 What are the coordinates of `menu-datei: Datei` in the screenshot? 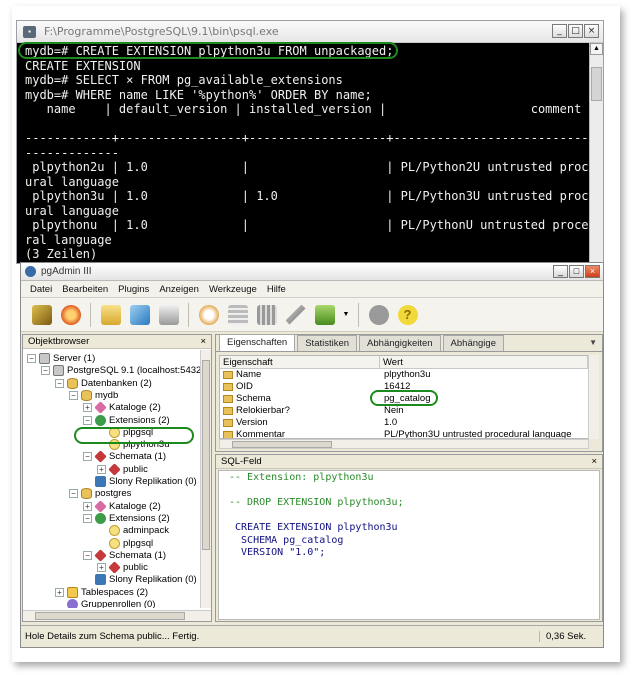 It's located at (41, 289).